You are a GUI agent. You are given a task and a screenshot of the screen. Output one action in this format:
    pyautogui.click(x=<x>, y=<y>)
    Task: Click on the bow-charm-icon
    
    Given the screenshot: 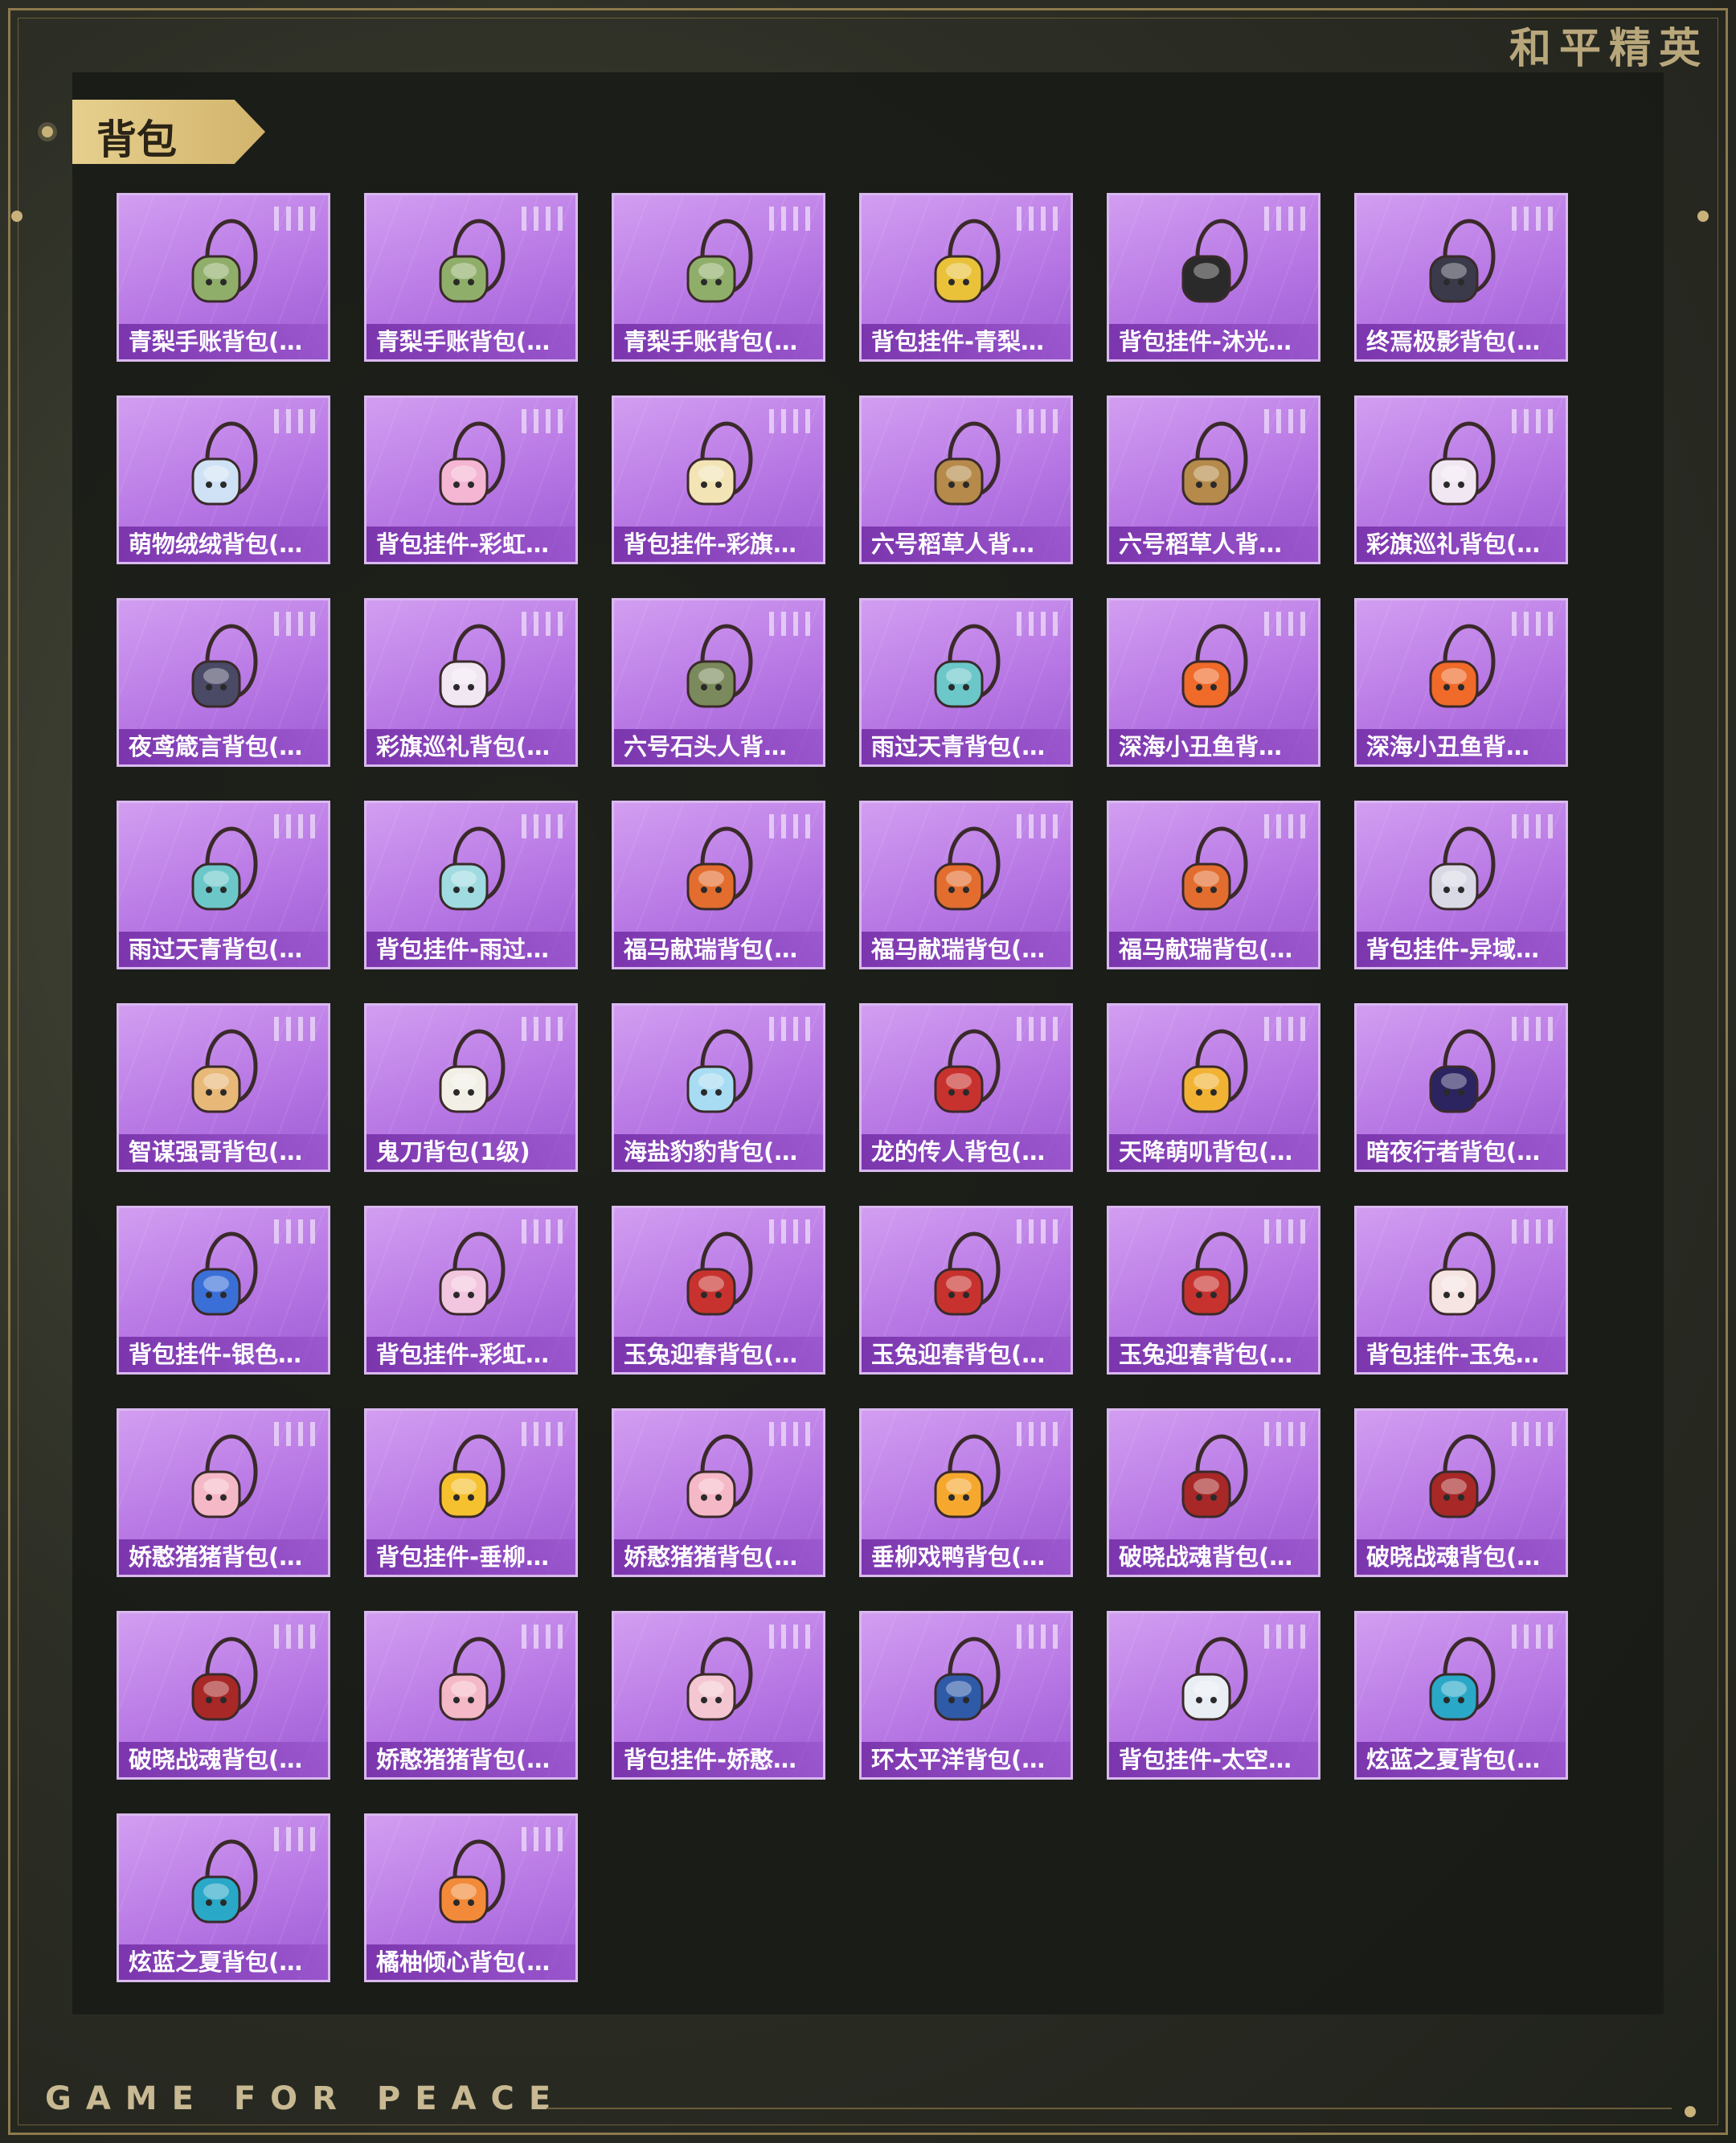 What is the action you would take?
    pyautogui.click(x=471, y=465)
    